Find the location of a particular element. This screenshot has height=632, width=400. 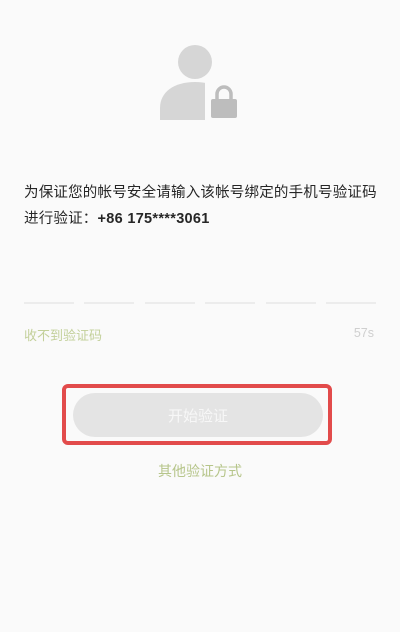

start-verification-button: 开始验证 is located at coordinates (198, 415).